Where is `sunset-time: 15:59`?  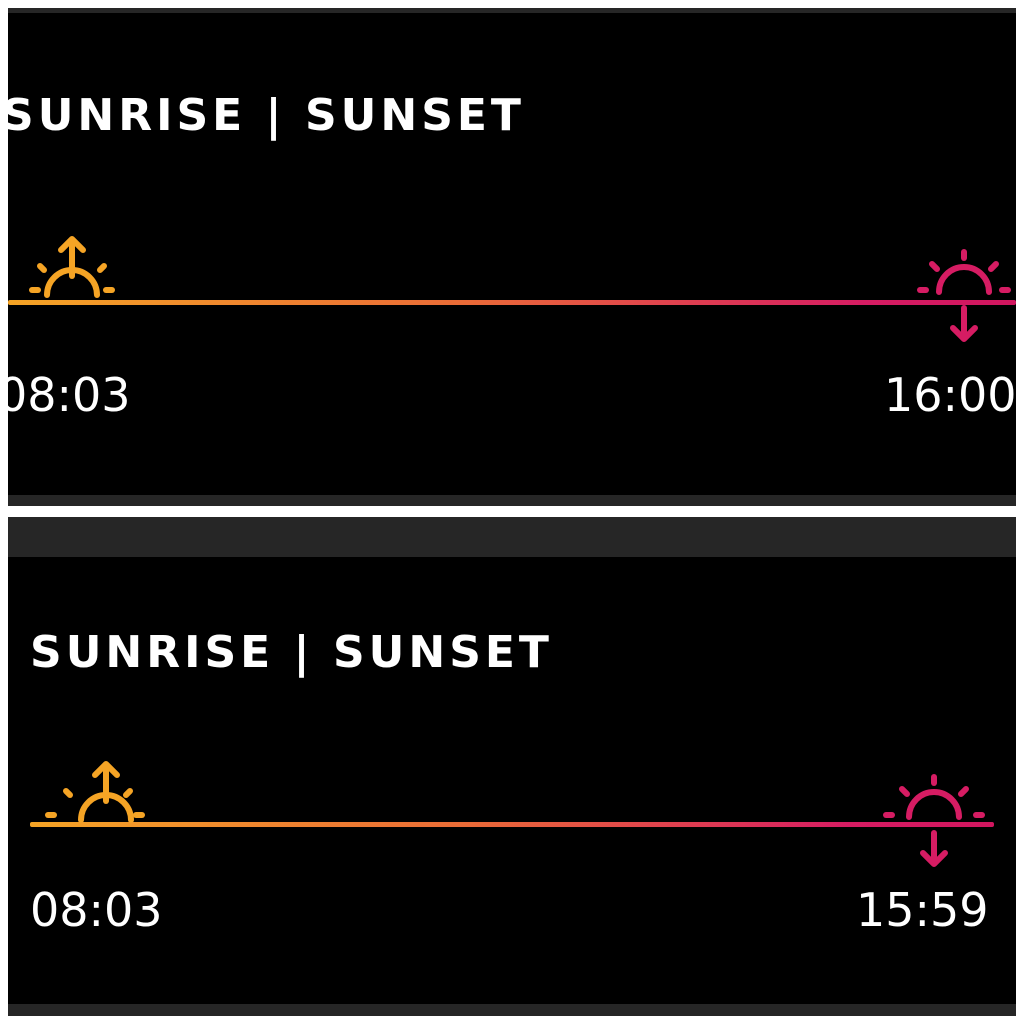 sunset-time: 15:59 is located at coordinates (922, 910).